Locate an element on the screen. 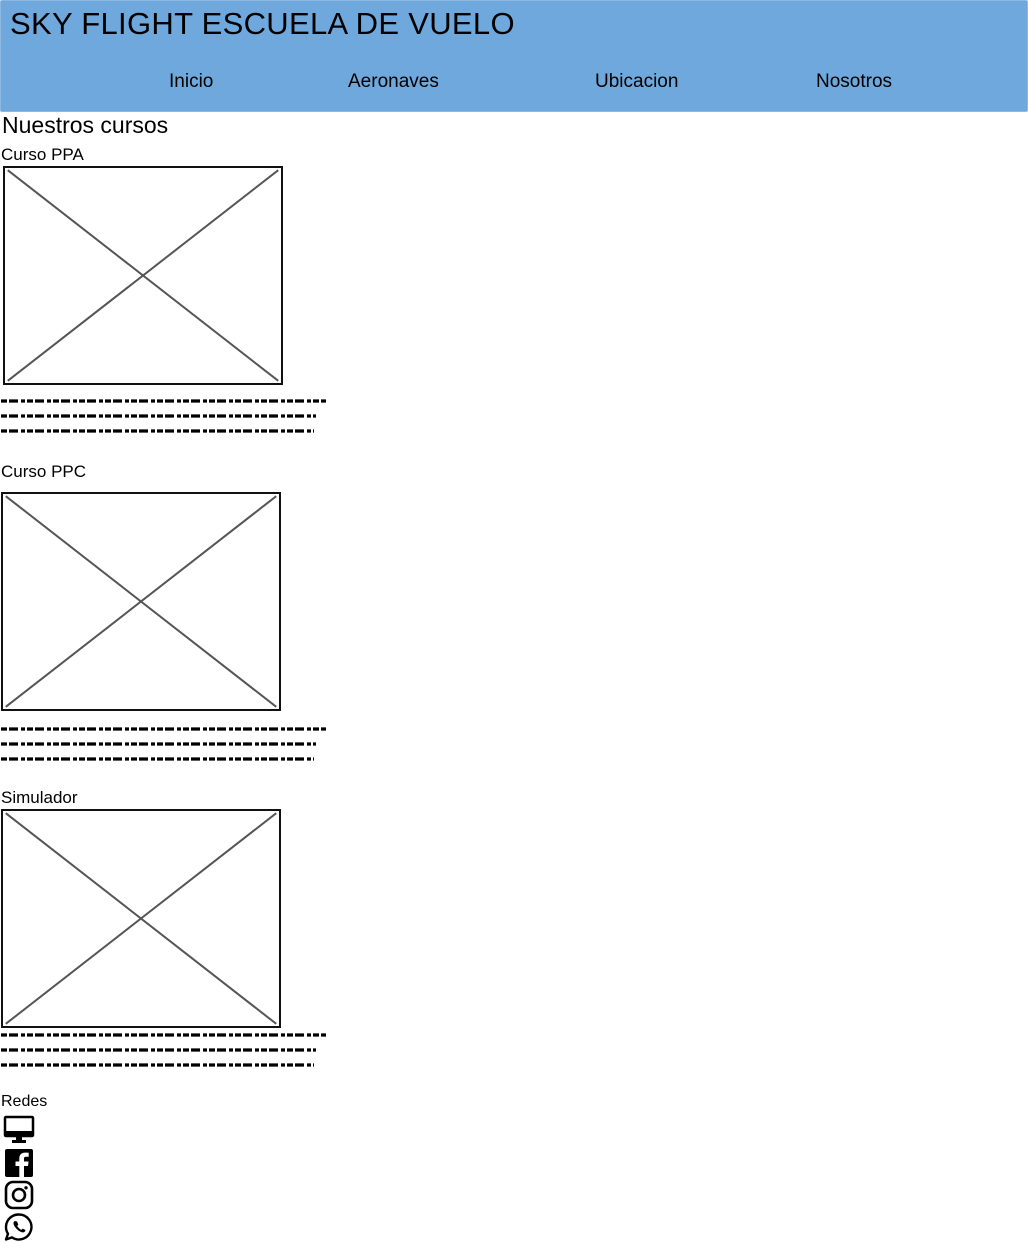 Image resolution: width=1028 pixels, height=1243 pixels. section-title: Nuestros cursos is located at coordinates (85, 125).